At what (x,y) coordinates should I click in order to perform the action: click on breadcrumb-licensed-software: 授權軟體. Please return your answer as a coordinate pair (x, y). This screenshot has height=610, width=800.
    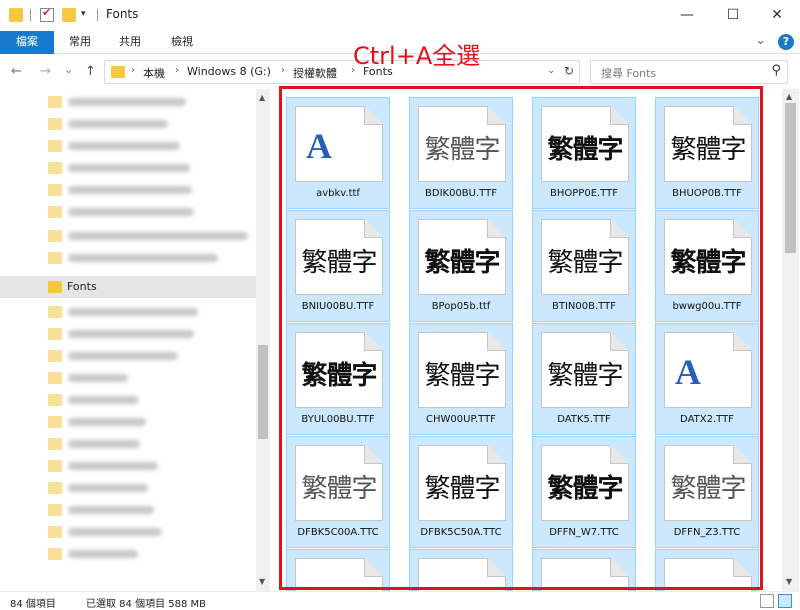
    Looking at the image, I should click on (315, 73).